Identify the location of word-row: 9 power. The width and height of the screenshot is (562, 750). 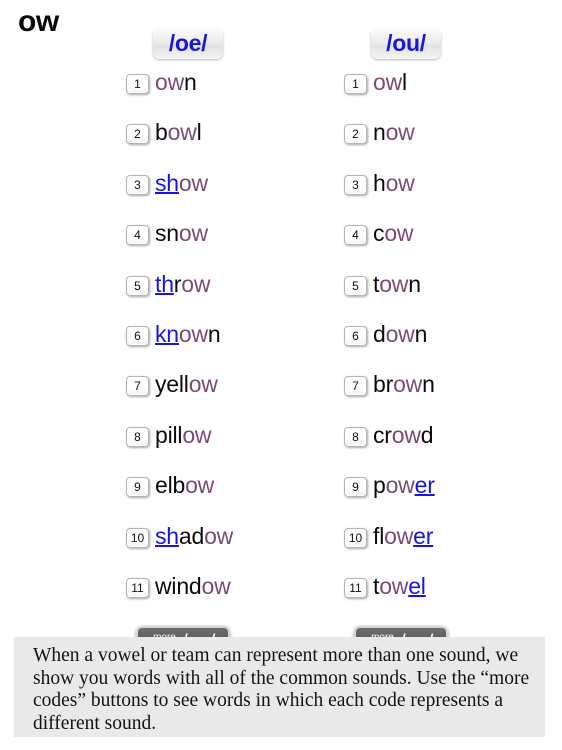
(439, 494).